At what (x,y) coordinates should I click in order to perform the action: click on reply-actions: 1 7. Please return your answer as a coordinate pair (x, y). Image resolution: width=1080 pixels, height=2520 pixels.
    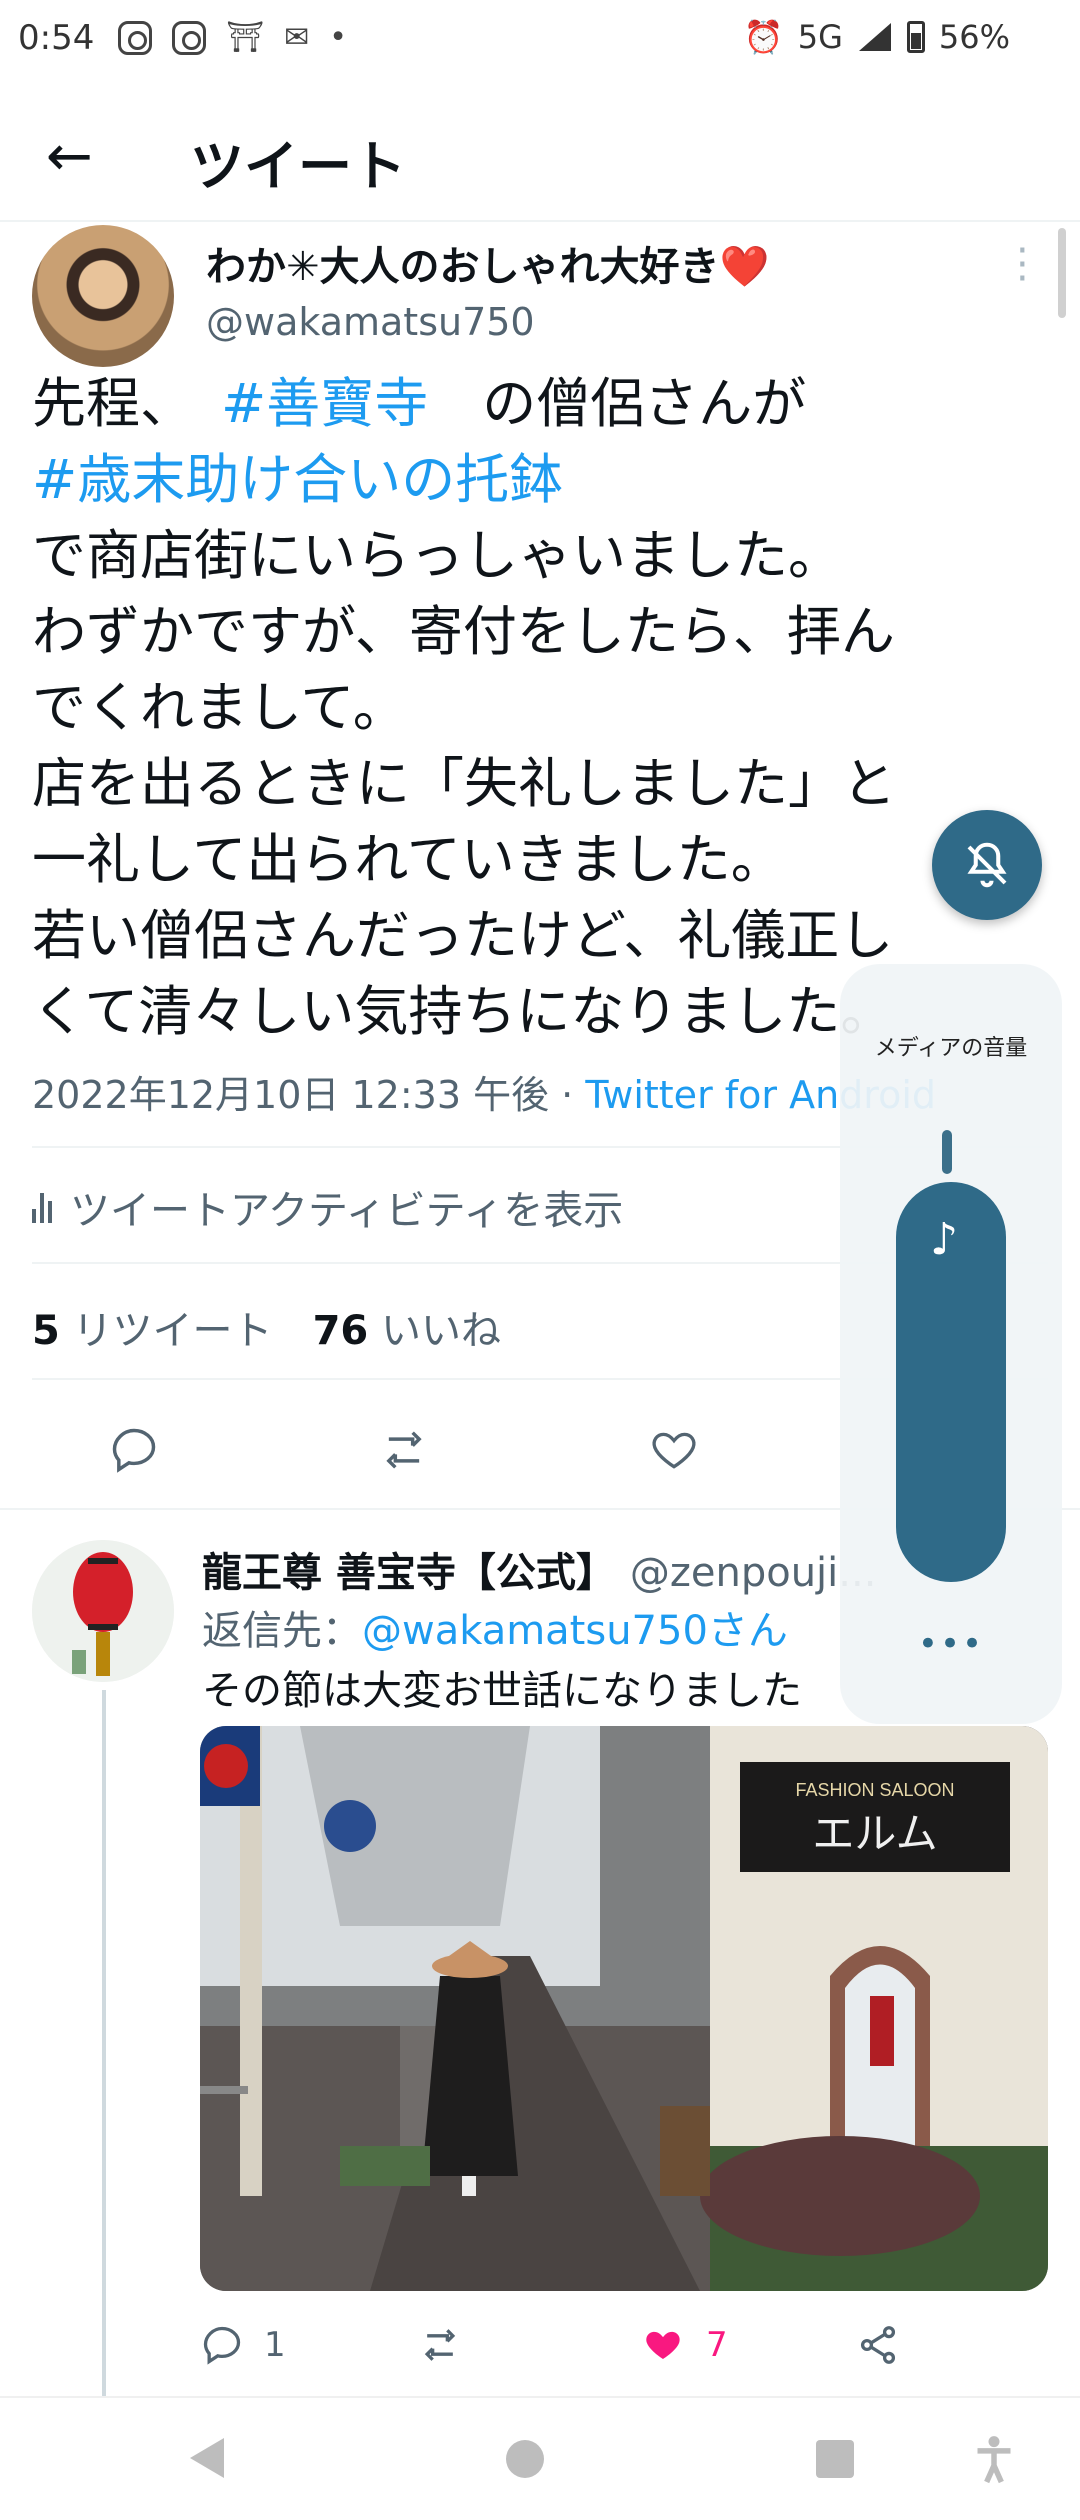
    Looking at the image, I should click on (624, 2345).